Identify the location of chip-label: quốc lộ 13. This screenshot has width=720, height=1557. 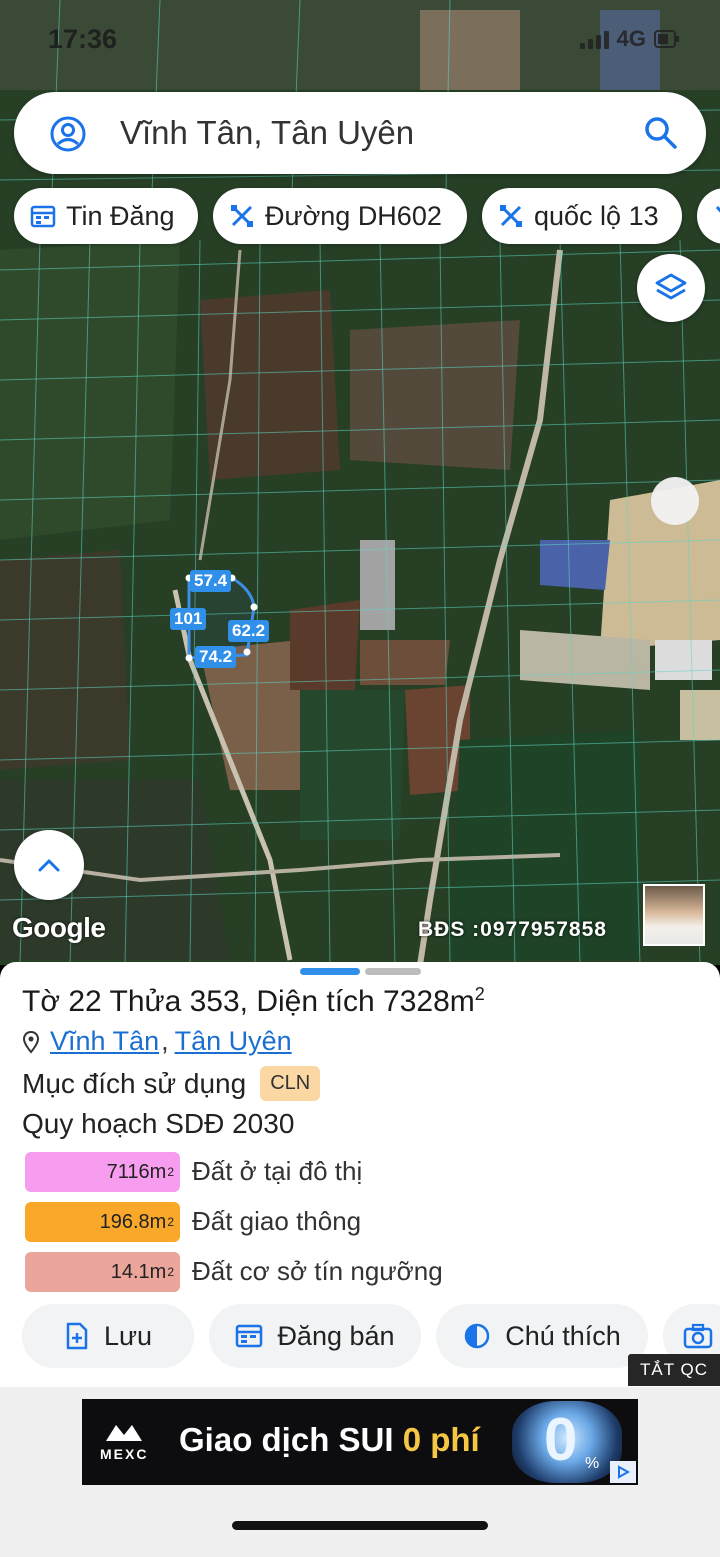
(596, 215).